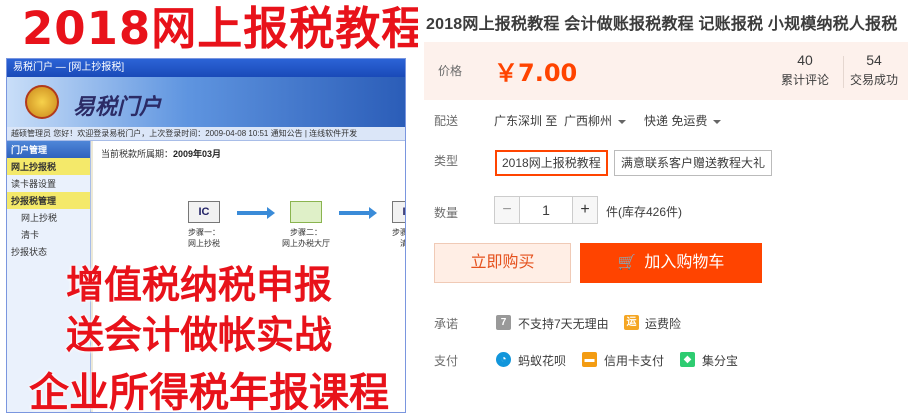  Describe the element at coordinates (507, 210) in the screenshot. I see `quantity-decrement-button: −` at that location.